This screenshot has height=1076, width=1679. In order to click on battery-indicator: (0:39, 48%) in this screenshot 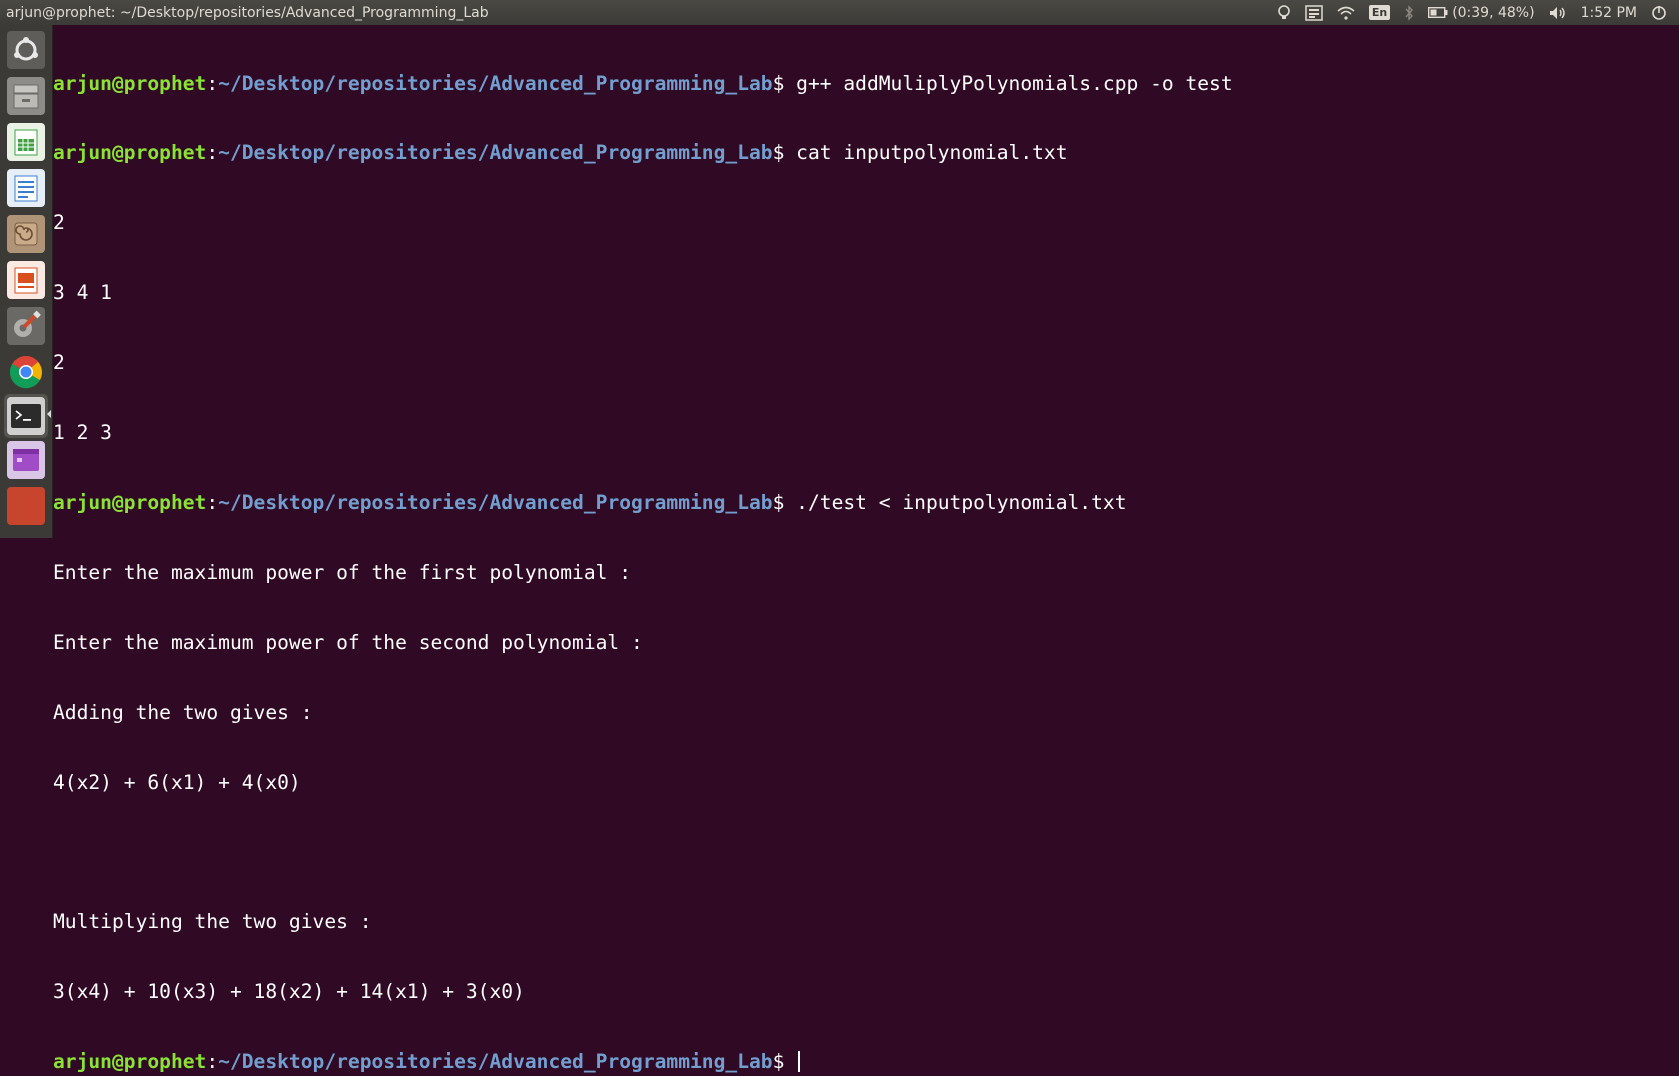, I will do `click(1481, 12)`.